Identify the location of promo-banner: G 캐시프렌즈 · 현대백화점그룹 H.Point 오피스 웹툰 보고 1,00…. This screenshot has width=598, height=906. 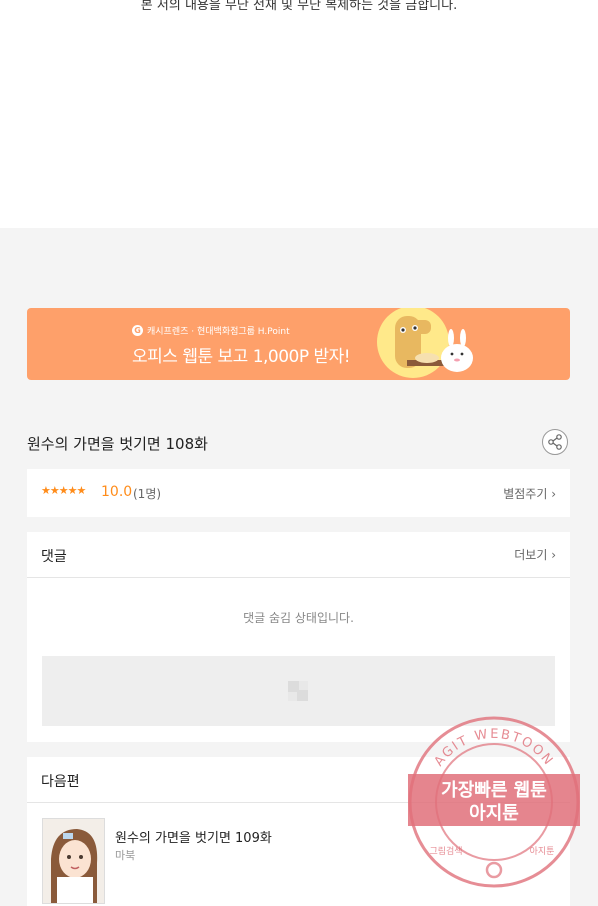
(298, 344).